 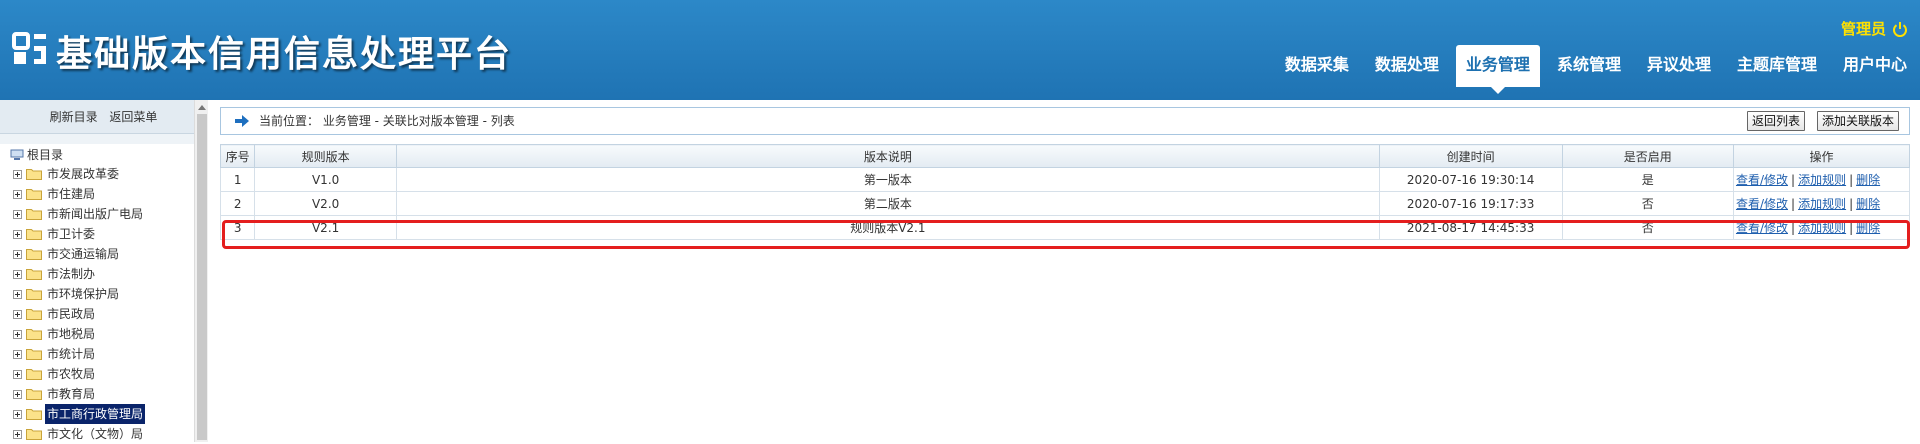 I want to click on cell-no: 3, so click(x=237, y=227).